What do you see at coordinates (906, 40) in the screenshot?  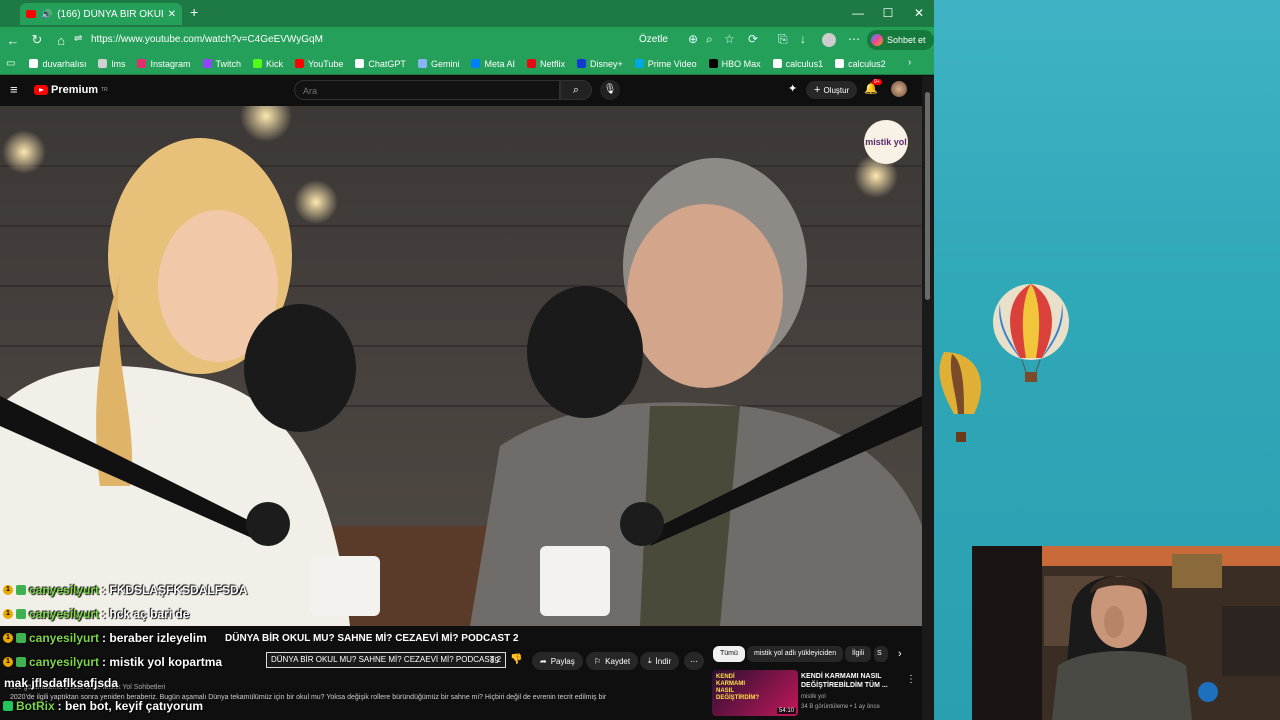 I see `copilot-chat-label: Sohbet et` at bounding box center [906, 40].